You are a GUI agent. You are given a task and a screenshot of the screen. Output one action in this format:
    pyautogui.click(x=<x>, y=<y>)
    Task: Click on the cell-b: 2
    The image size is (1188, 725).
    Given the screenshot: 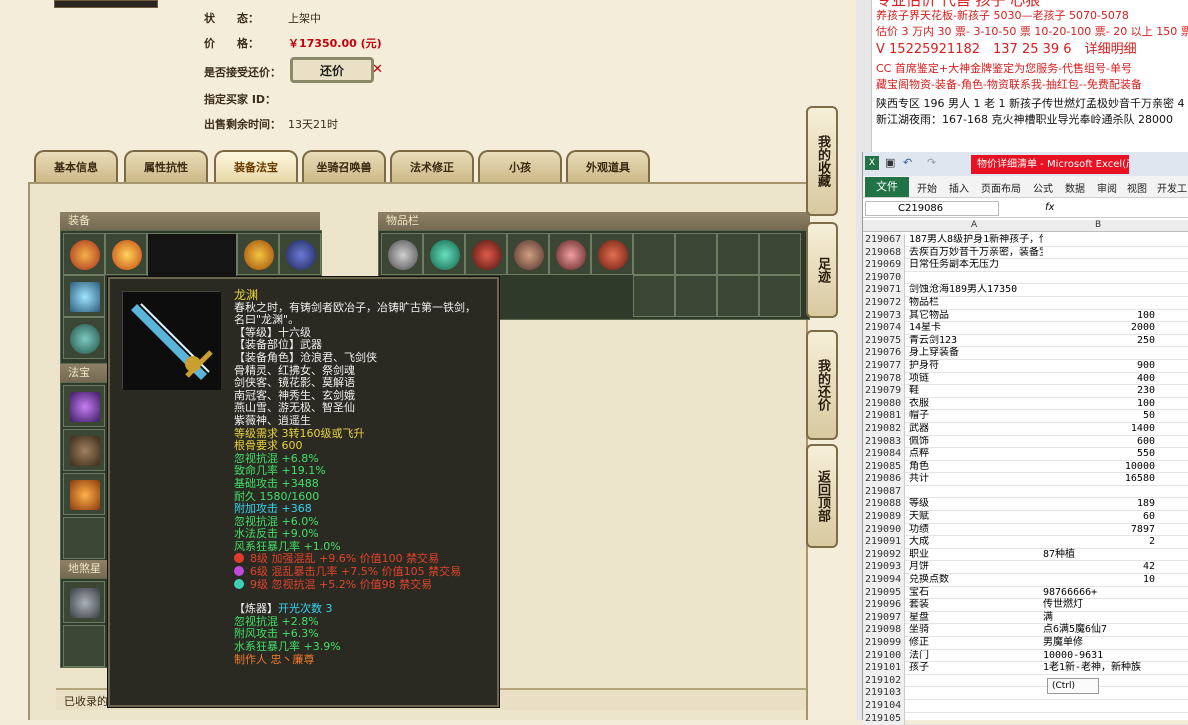 What is the action you would take?
    pyautogui.click(x=1099, y=542)
    